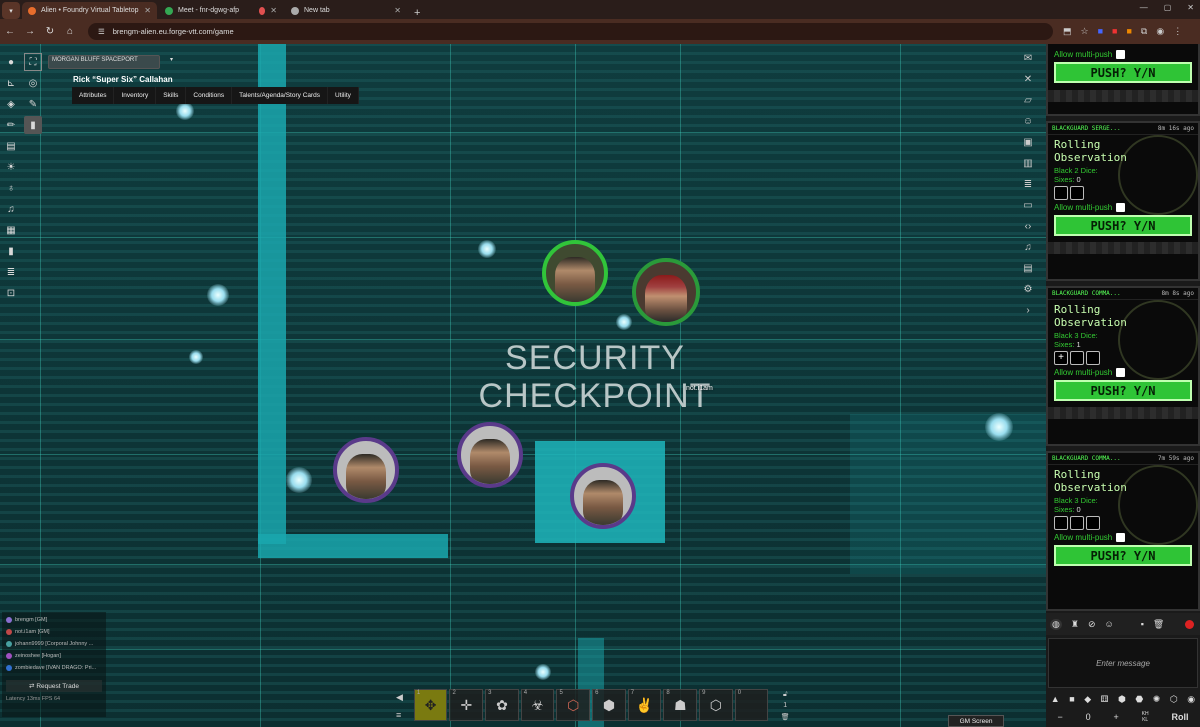  I want to click on browser-tab-foundry: Alien • Foundry Virtual Tabletop ✕, so click(89, 10).